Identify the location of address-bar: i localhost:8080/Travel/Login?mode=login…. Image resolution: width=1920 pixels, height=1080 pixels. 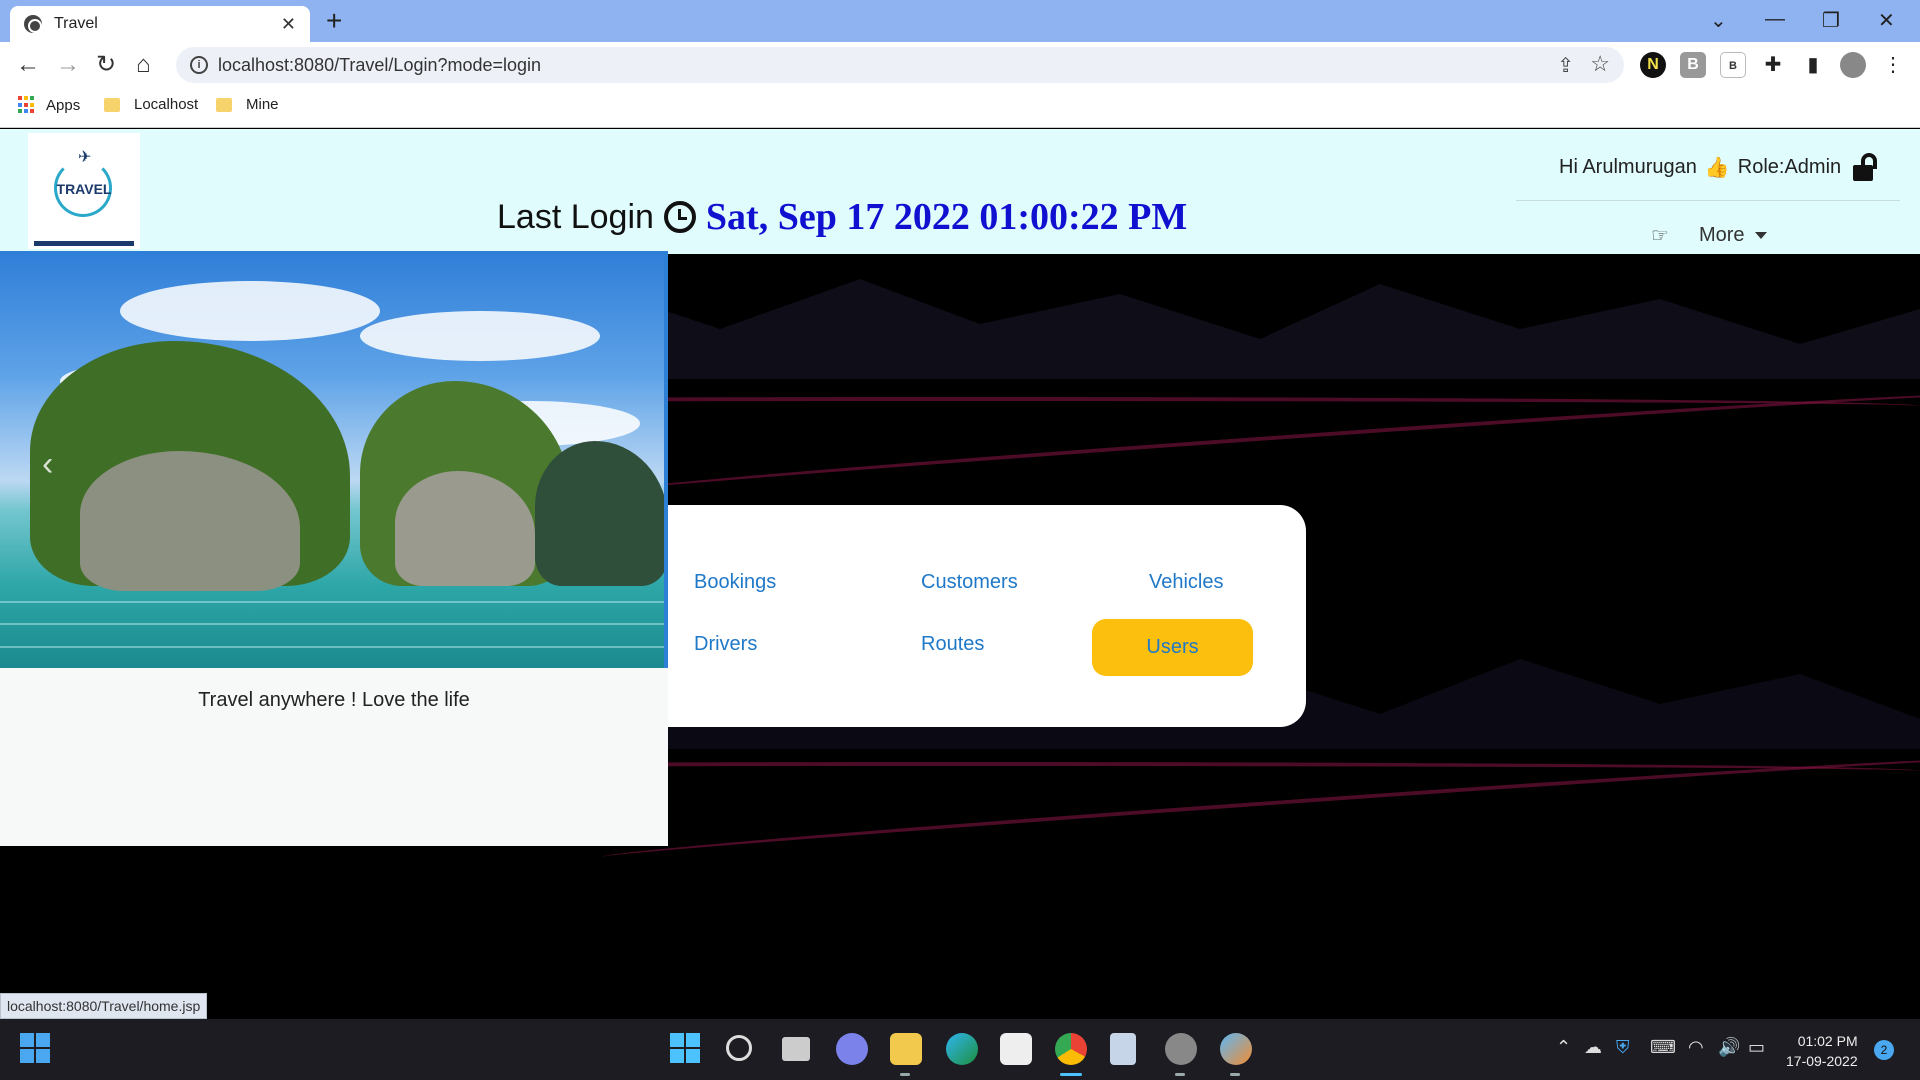
(900, 65).